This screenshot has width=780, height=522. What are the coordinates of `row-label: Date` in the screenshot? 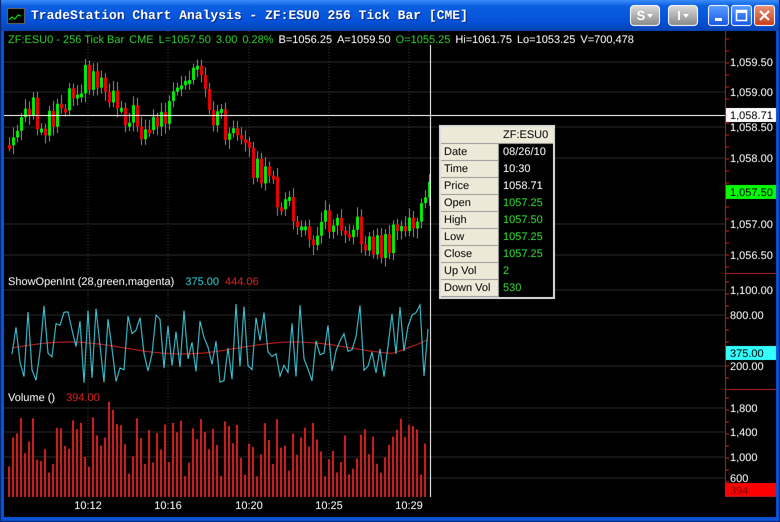 It's located at (470, 152).